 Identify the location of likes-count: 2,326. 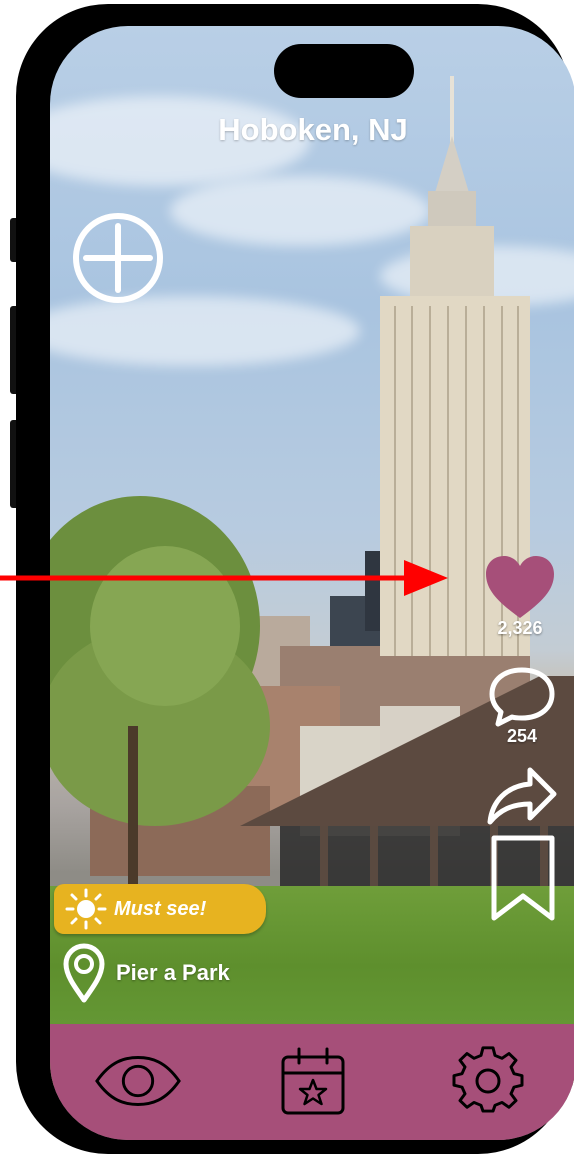
(520, 628).